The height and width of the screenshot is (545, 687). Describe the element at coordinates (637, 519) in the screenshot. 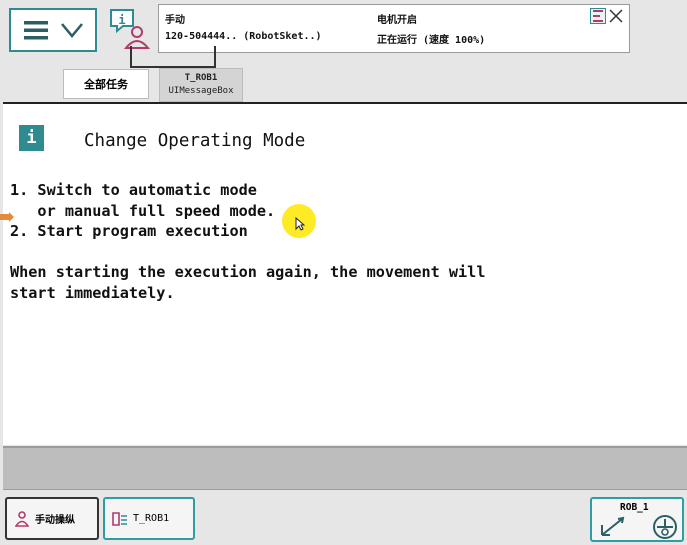

I see `robot-jog-button: ROB_1` at that location.